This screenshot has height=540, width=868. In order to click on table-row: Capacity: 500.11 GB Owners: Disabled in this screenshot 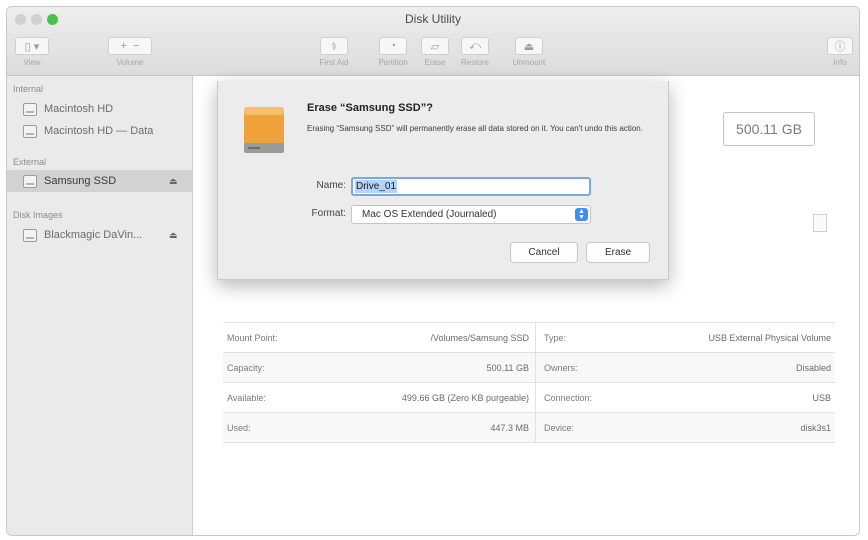, I will do `click(529, 368)`.